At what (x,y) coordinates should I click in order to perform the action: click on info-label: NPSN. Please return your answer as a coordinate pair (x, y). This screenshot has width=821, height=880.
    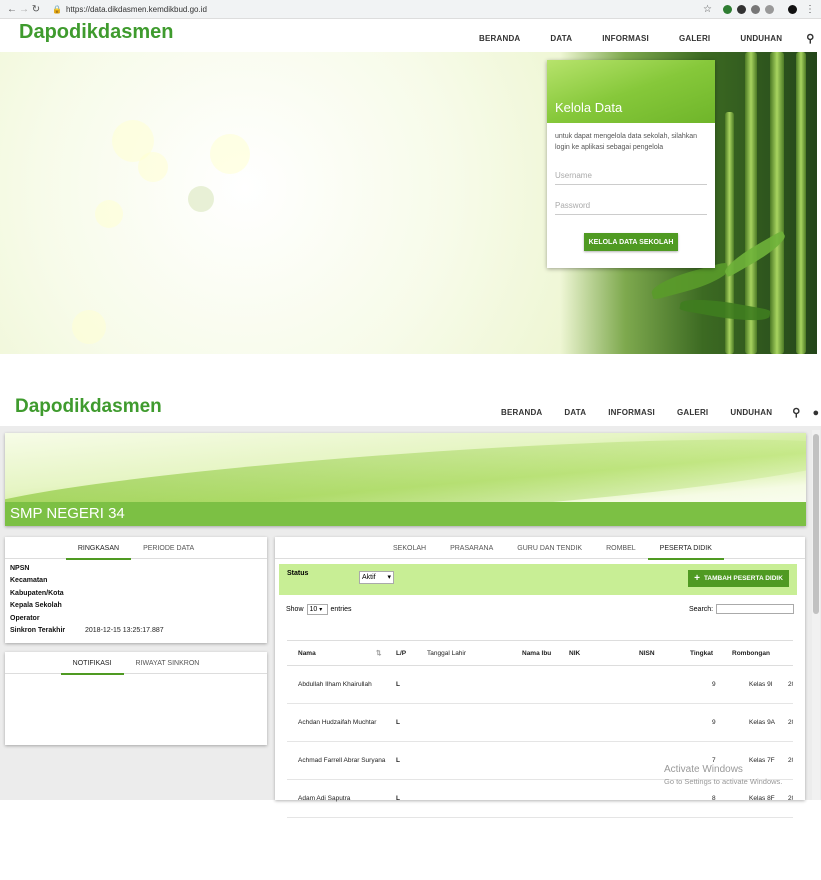
    Looking at the image, I should click on (20, 568).